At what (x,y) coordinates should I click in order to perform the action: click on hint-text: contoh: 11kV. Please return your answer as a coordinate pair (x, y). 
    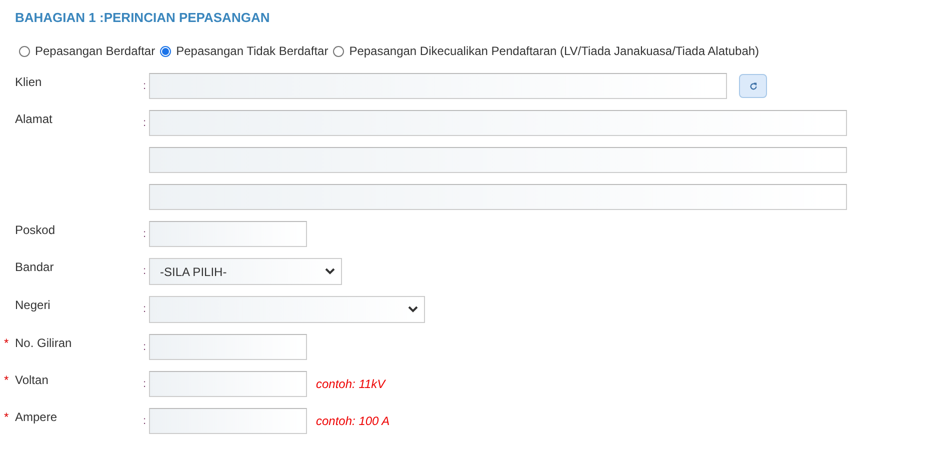
    Looking at the image, I should click on (351, 384).